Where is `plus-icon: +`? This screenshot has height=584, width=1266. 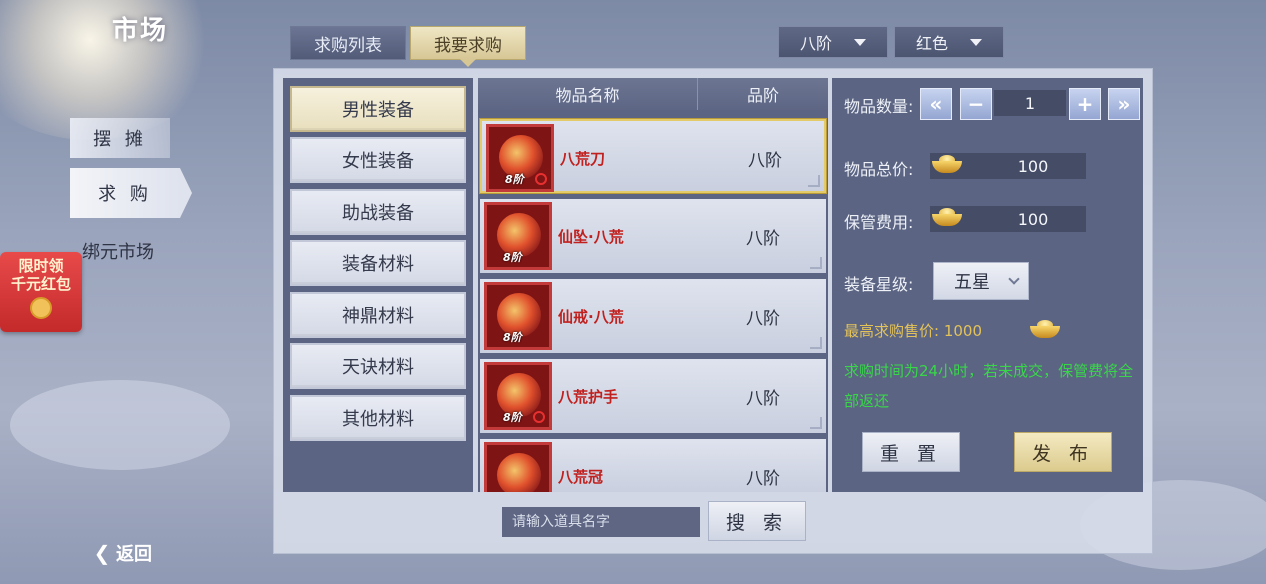
plus-icon: + is located at coordinates (1085, 104).